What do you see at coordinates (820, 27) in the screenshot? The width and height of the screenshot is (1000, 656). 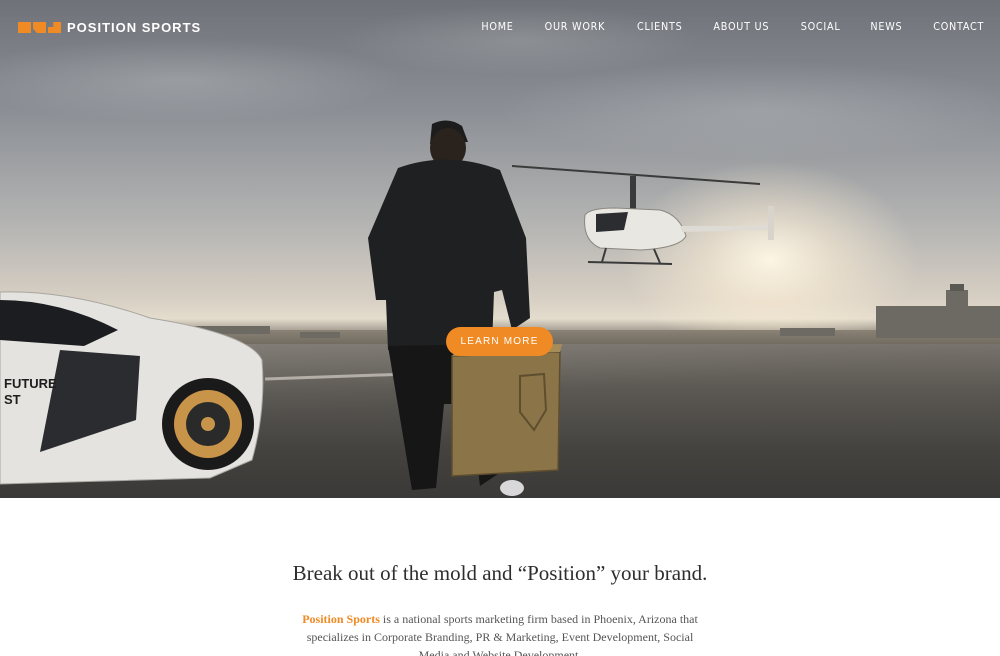 I see `nav-social: SOCIAL` at bounding box center [820, 27].